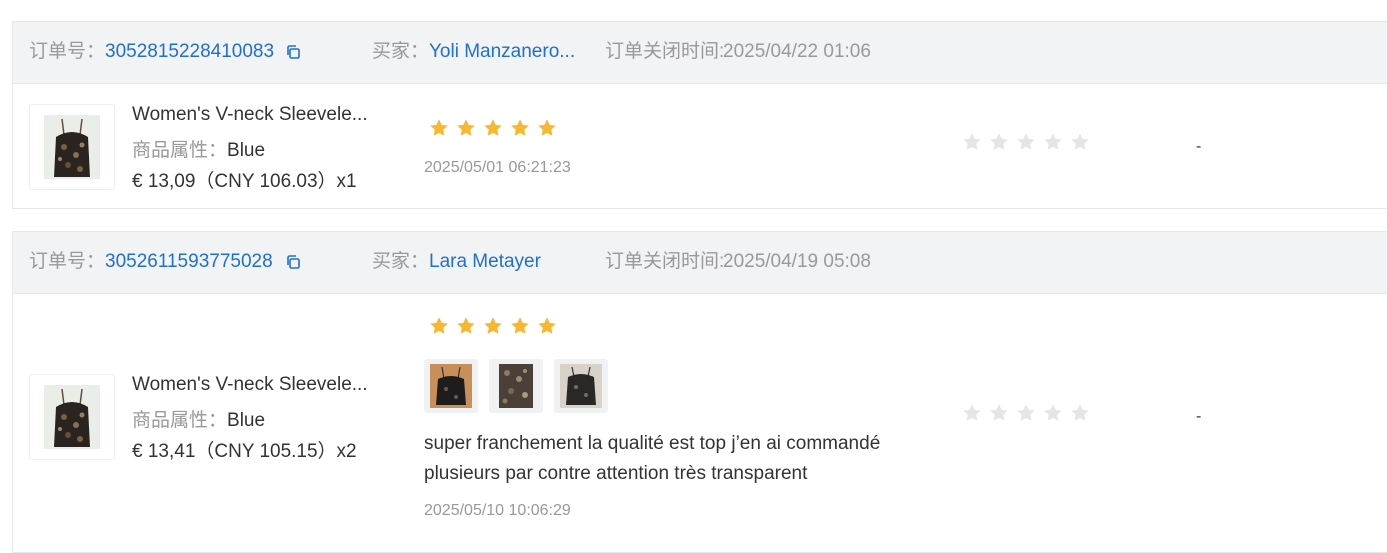 This screenshot has width=1387, height=553. I want to click on product-price: € 13,09（CNY 106.03）x1, so click(244, 181).